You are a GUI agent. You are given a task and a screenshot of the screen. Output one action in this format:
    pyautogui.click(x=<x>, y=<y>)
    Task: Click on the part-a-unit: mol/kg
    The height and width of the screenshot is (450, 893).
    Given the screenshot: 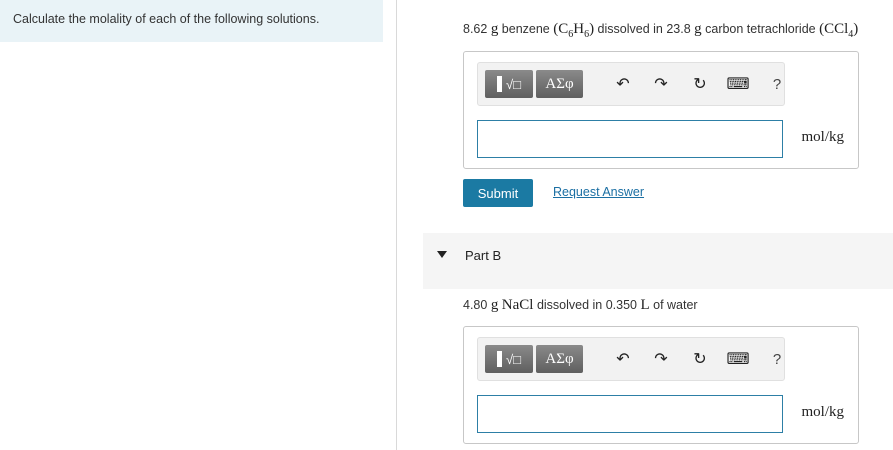 What is the action you would take?
    pyautogui.click(x=822, y=137)
    